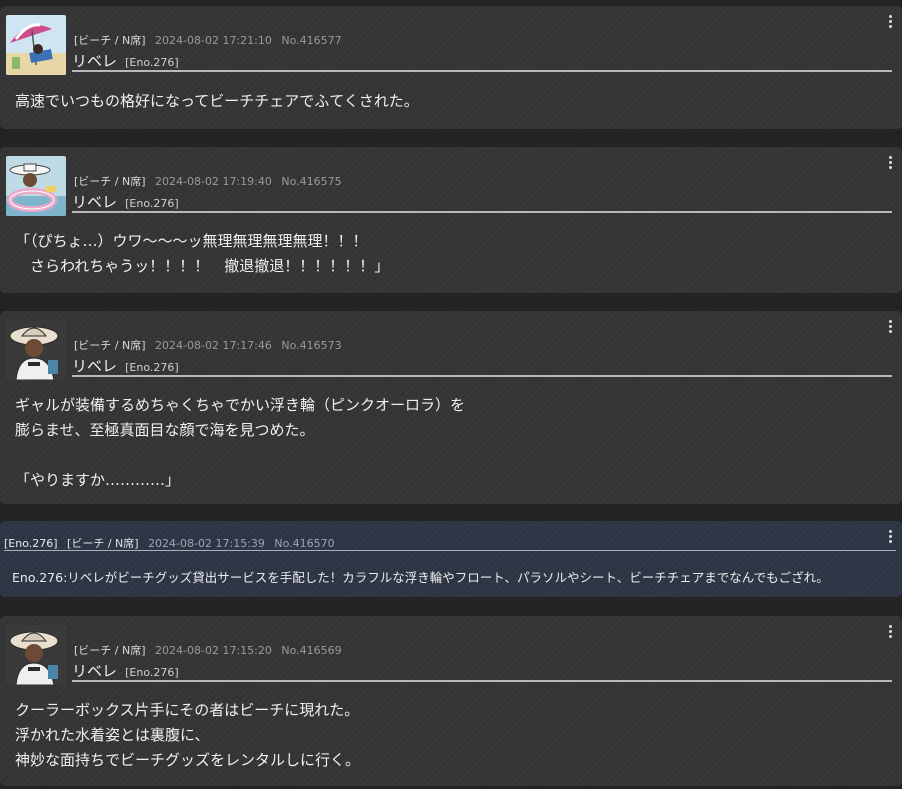  Describe the element at coordinates (213, 181) in the screenshot. I see `post-date: 2024-08-02 17:19:40` at that location.